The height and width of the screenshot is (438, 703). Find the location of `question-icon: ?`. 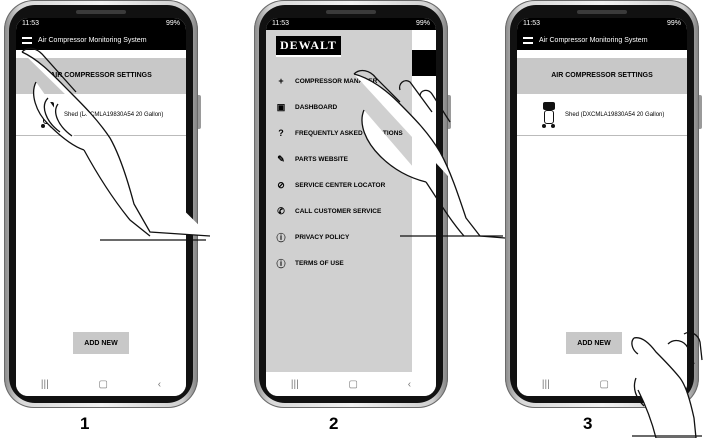

question-icon: ? is located at coordinates (281, 133).